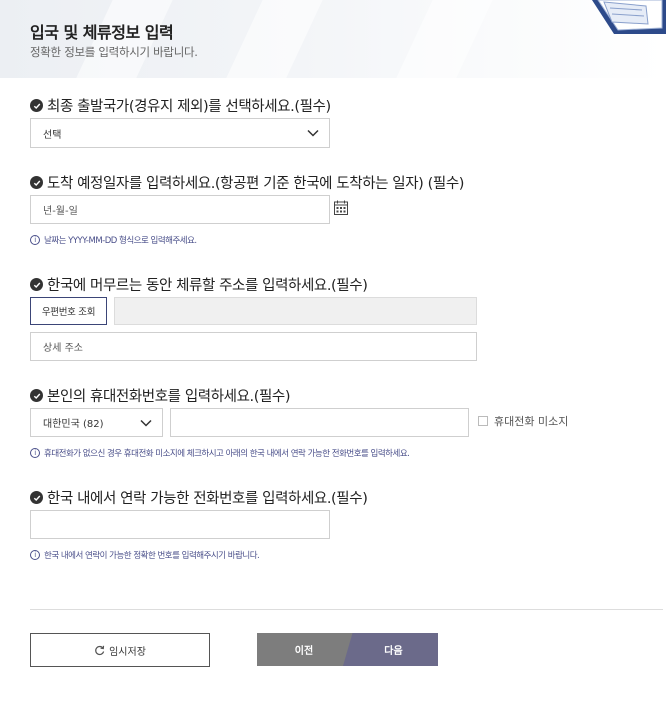 The width and height of the screenshot is (666, 701). Describe the element at coordinates (120, 241) in the screenshot. I see `note-text: 날짜는 YYYY-MM-DD 형식으로 입력해주세요.` at that location.